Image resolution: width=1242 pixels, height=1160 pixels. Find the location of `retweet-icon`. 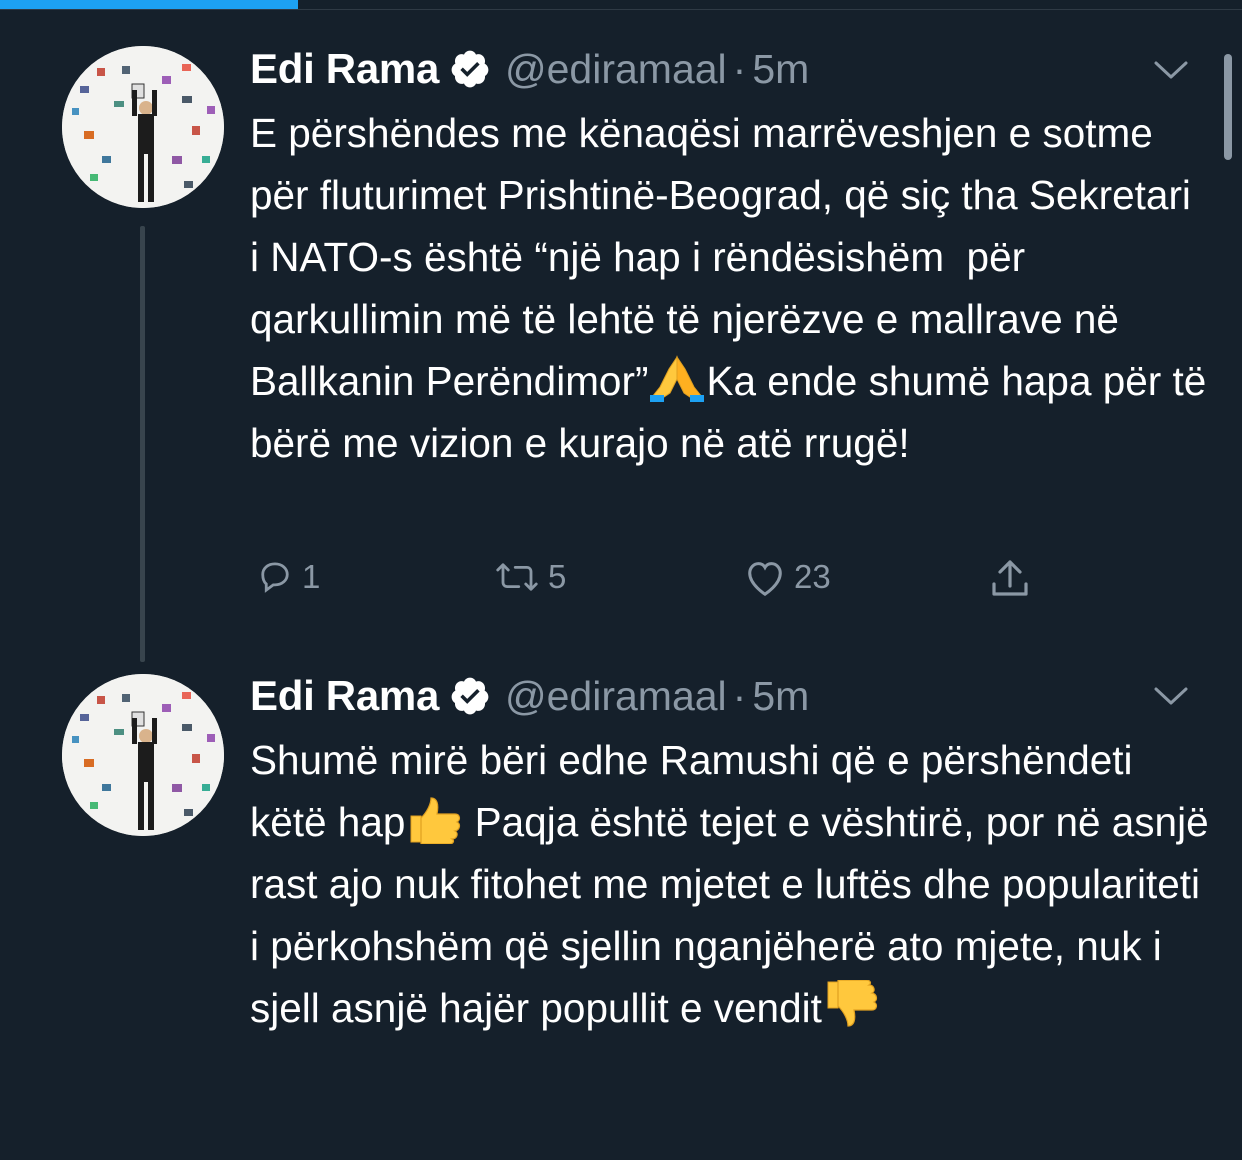

retweet-icon is located at coordinates (517, 577).